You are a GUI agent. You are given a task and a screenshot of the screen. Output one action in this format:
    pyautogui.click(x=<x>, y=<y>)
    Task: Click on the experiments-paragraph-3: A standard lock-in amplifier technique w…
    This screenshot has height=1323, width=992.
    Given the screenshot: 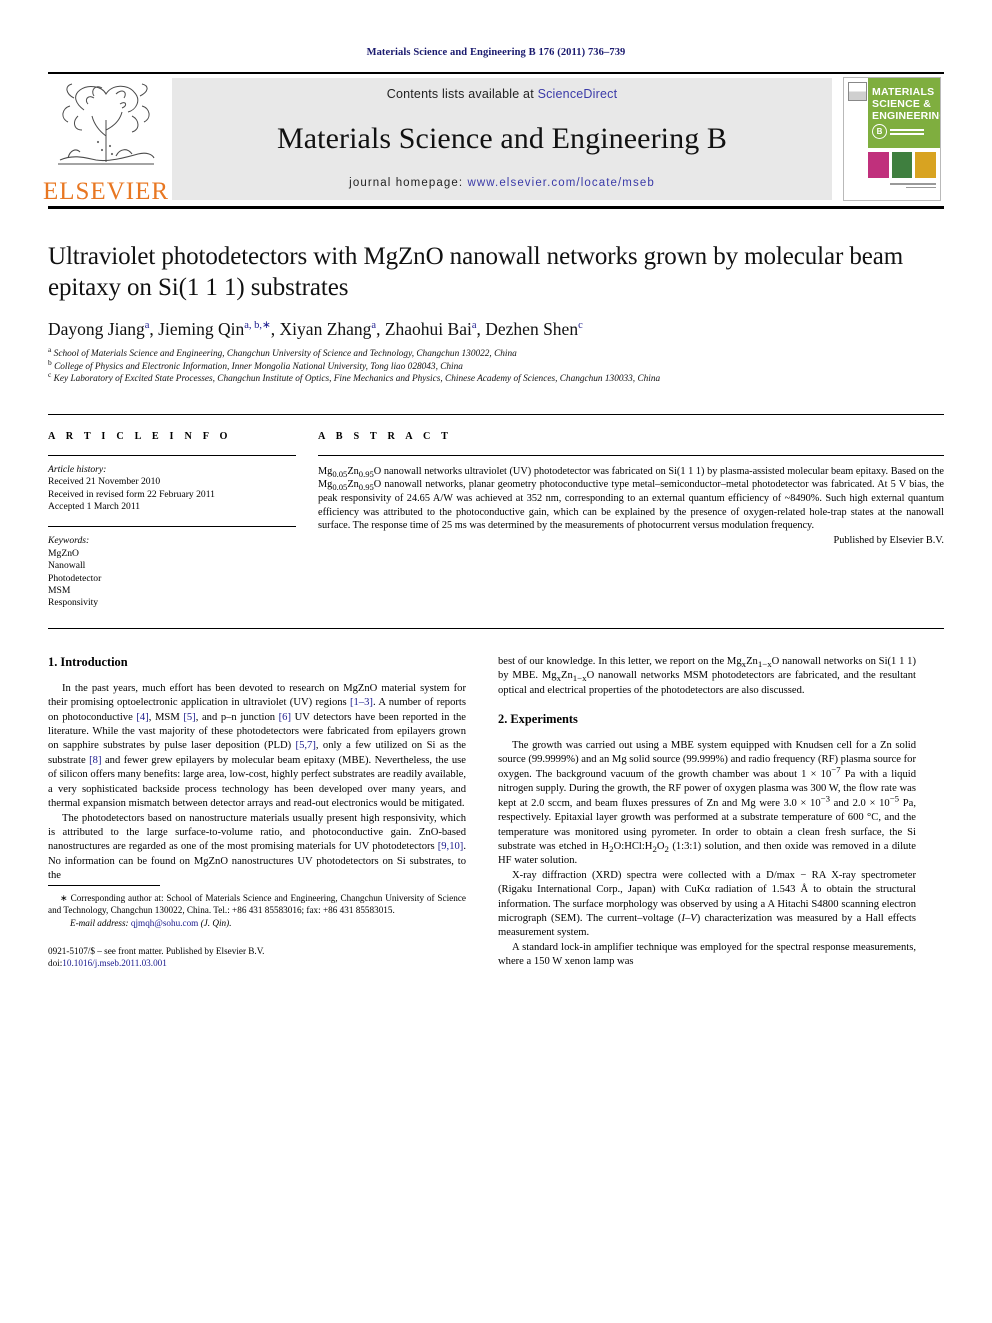 What is the action you would take?
    pyautogui.click(x=707, y=954)
    